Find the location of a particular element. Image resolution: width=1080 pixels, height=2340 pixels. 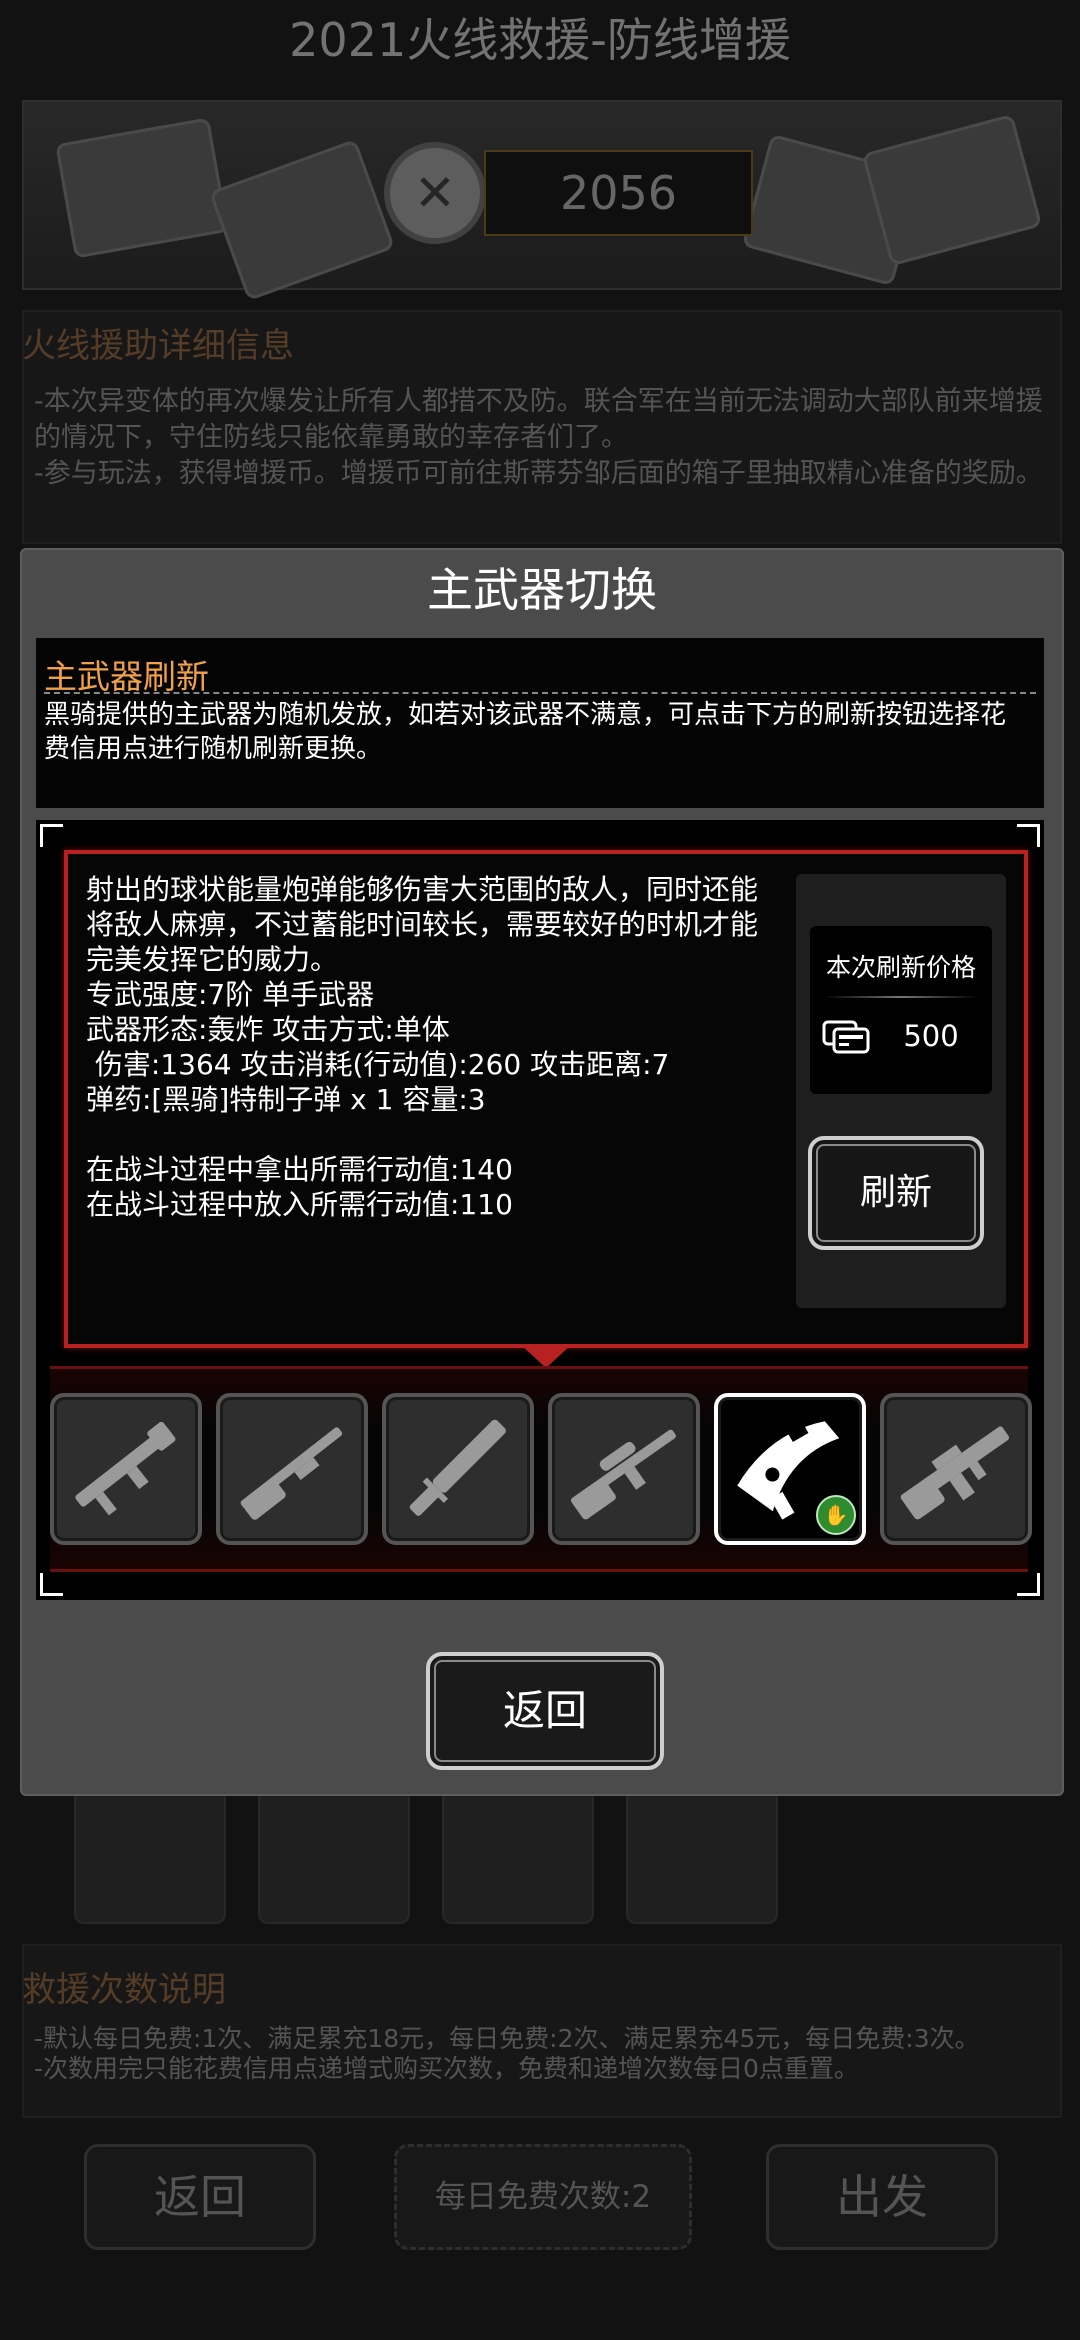

weapon-strip: ✋ is located at coordinates (541, 1469).